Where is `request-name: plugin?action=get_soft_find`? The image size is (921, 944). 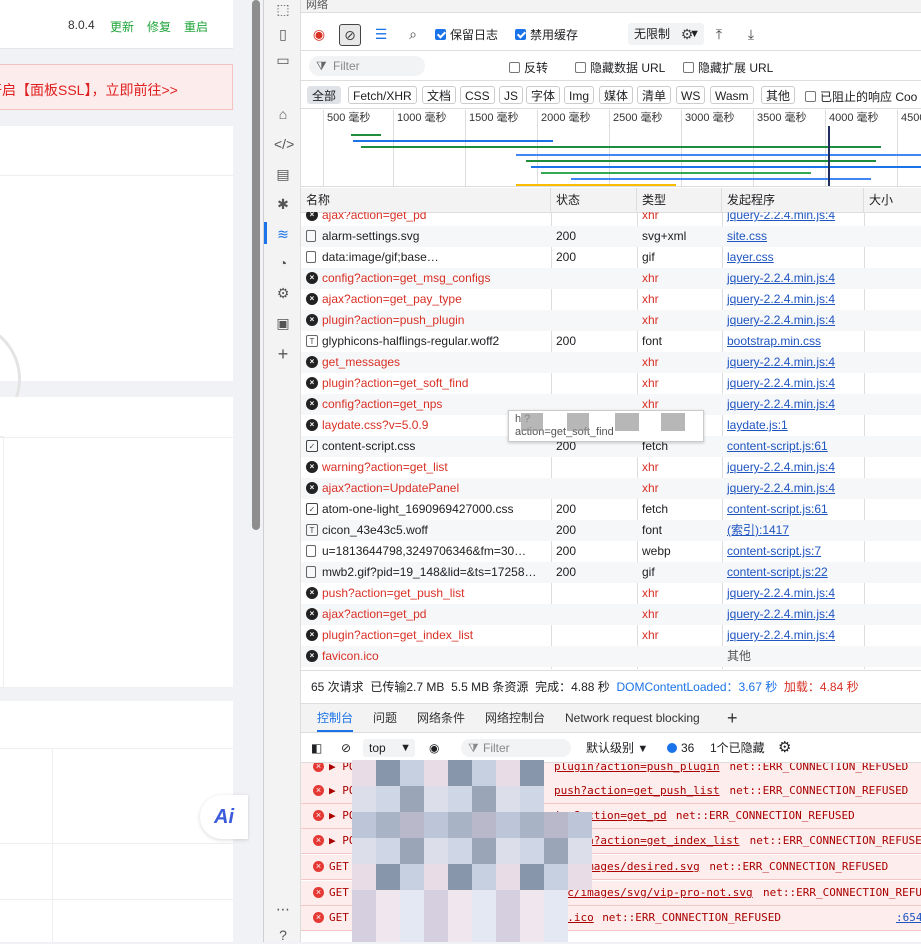
request-name: plugin?action=get_soft_find is located at coordinates (426, 383).